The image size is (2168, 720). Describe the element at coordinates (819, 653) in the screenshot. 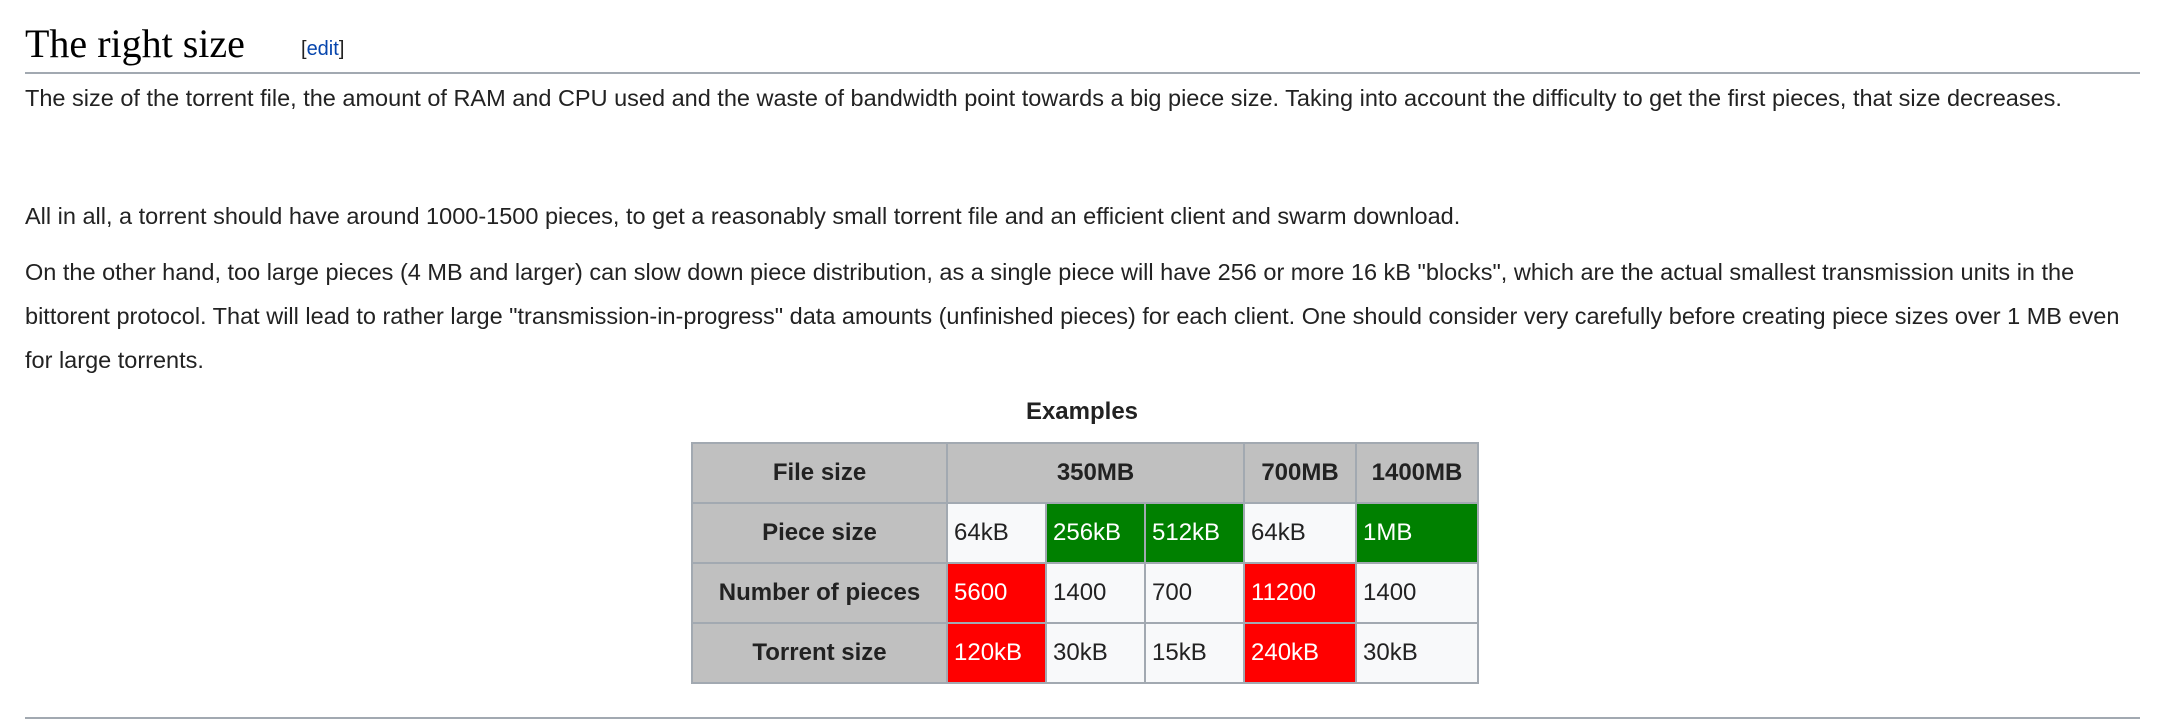

I see `row-header: Torrent size` at that location.